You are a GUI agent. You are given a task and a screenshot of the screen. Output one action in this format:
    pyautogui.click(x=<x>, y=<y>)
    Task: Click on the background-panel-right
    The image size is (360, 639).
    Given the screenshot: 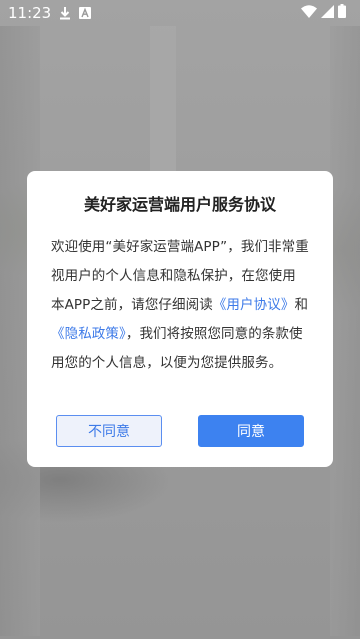 What is the action you would take?
    pyautogui.click(x=345, y=331)
    